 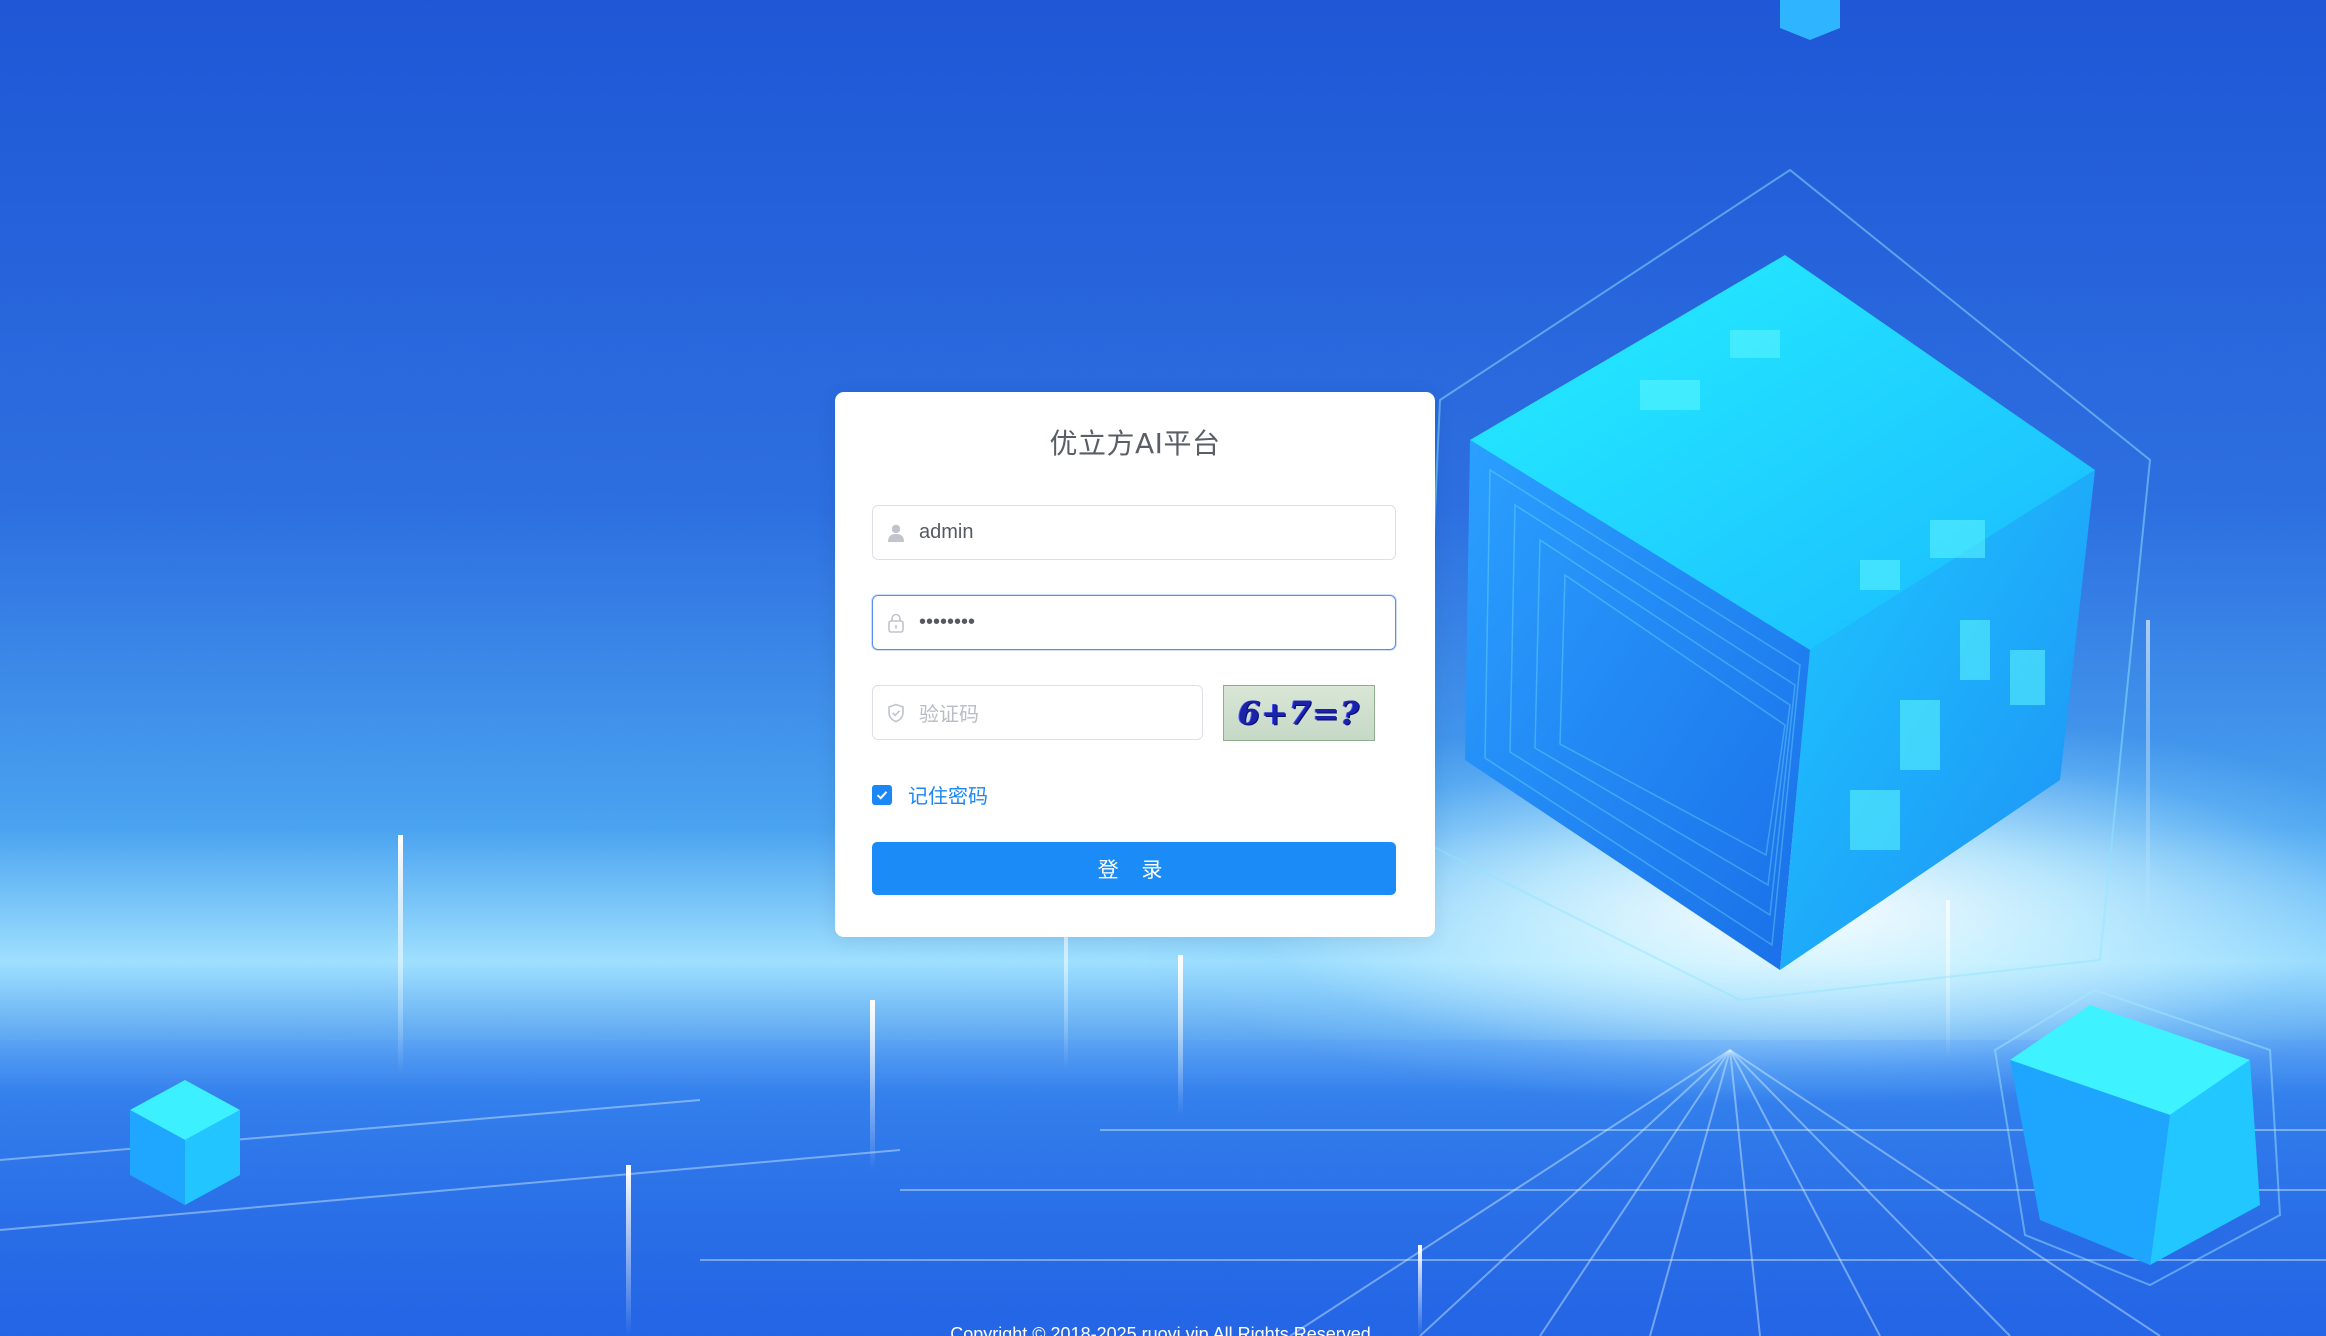 What do you see at coordinates (1134, 622) in the screenshot?
I see `password-input: ••••••••` at bounding box center [1134, 622].